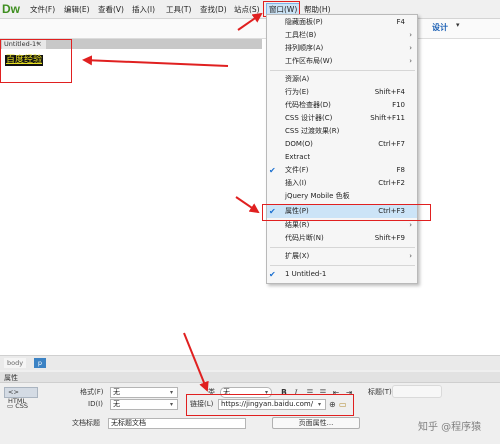 The image size is (500, 444). What do you see at coordinates (178, 9) in the screenshot?
I see `menu-tools: 工具(T)` at bounding box center [178, 9].